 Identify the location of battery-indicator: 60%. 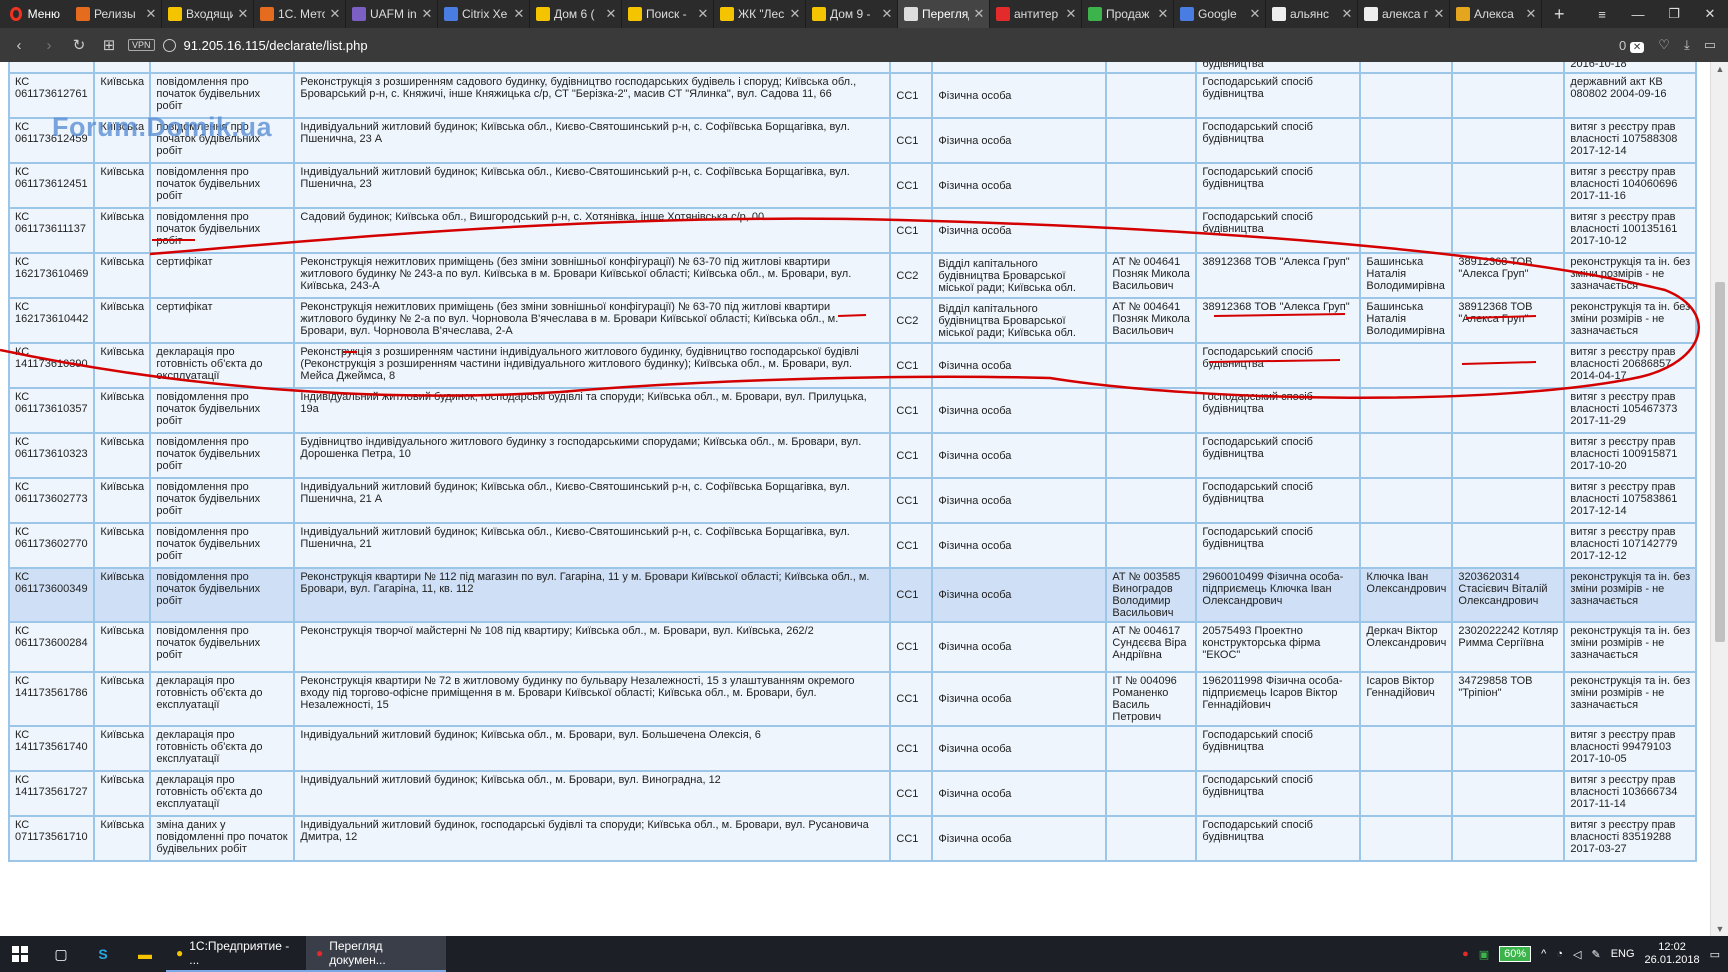
(1515, 954).